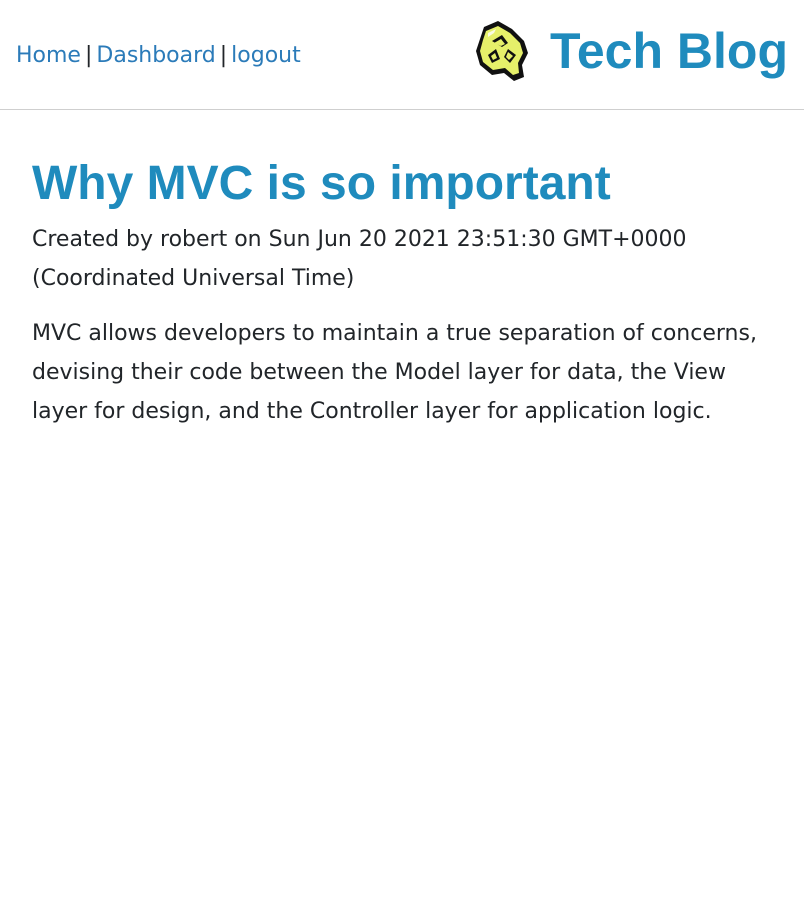  I want to click on post-title: Why MVC is so important, so click(321, 183).